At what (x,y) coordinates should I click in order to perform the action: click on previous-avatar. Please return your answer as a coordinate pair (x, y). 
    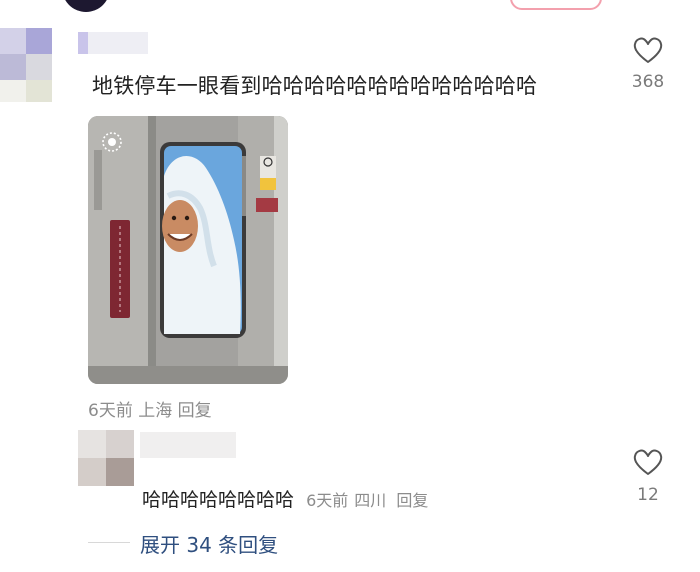
    Looking at the image, I should click on (86, 6).